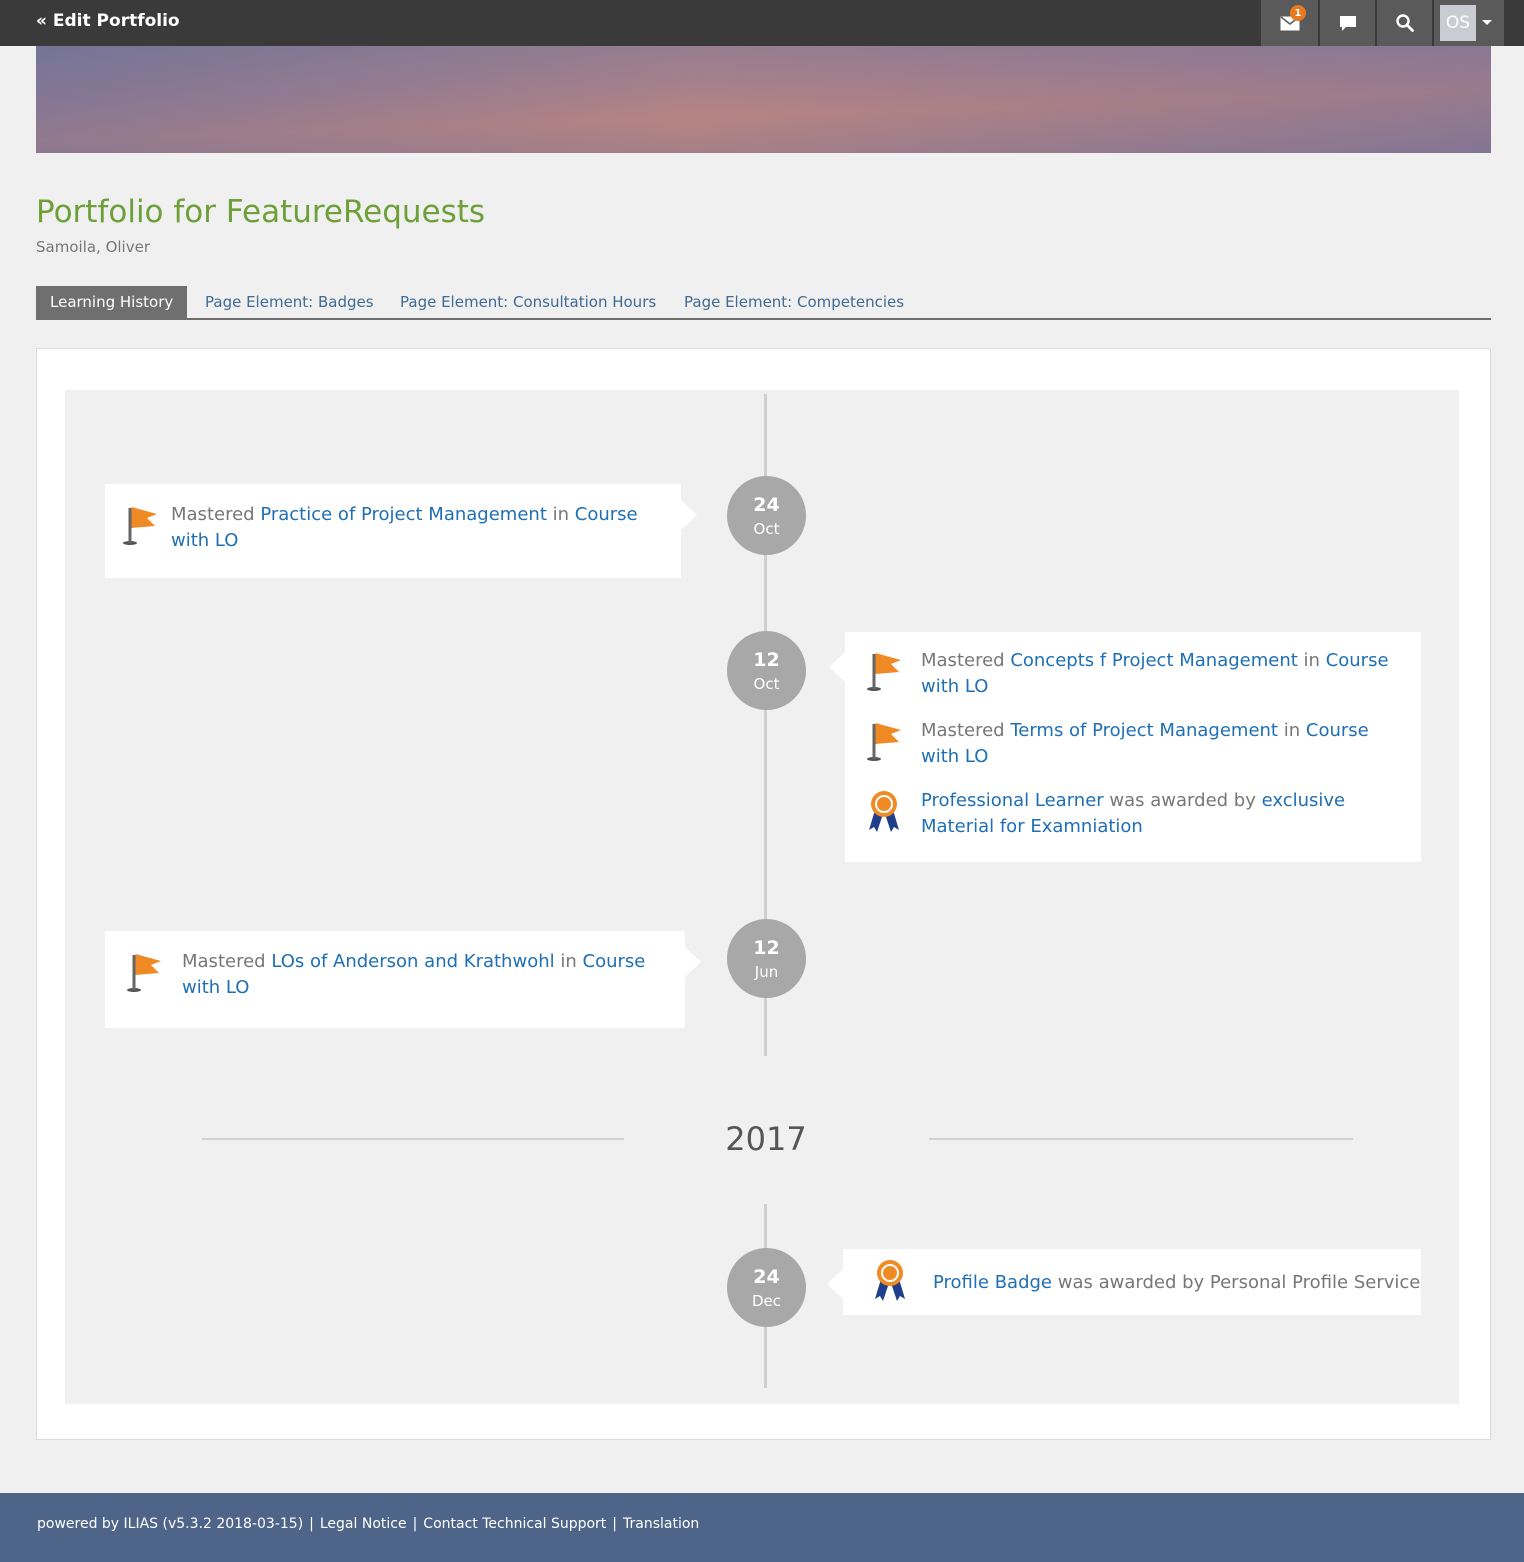  Describe the element at coordinates (261, 212) in the screenshot. I see `page-title: Portfolio for FeatureRequests` at that location.